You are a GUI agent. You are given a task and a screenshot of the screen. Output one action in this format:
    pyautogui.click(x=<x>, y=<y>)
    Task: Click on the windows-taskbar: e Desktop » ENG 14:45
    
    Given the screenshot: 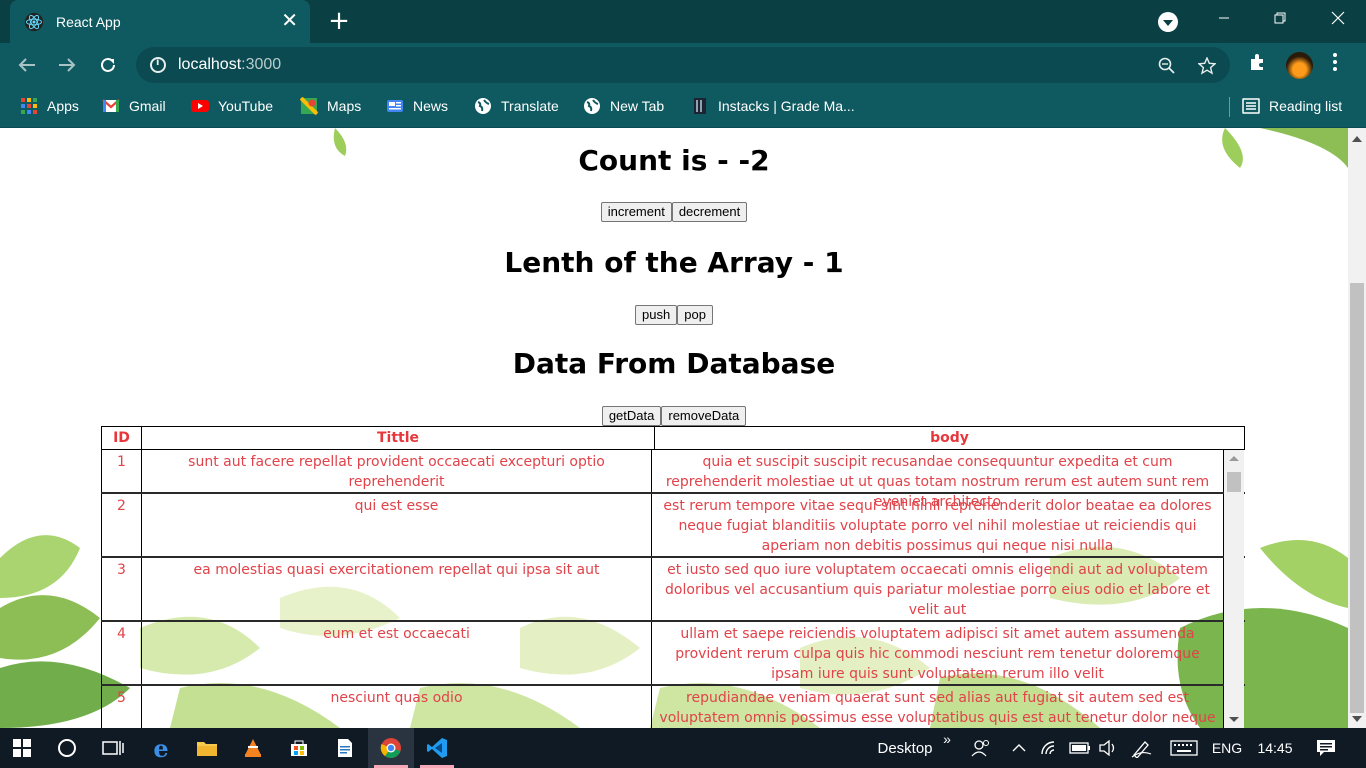 What is the action you would take?
    pyautogui.click(x=683, y=748)
    